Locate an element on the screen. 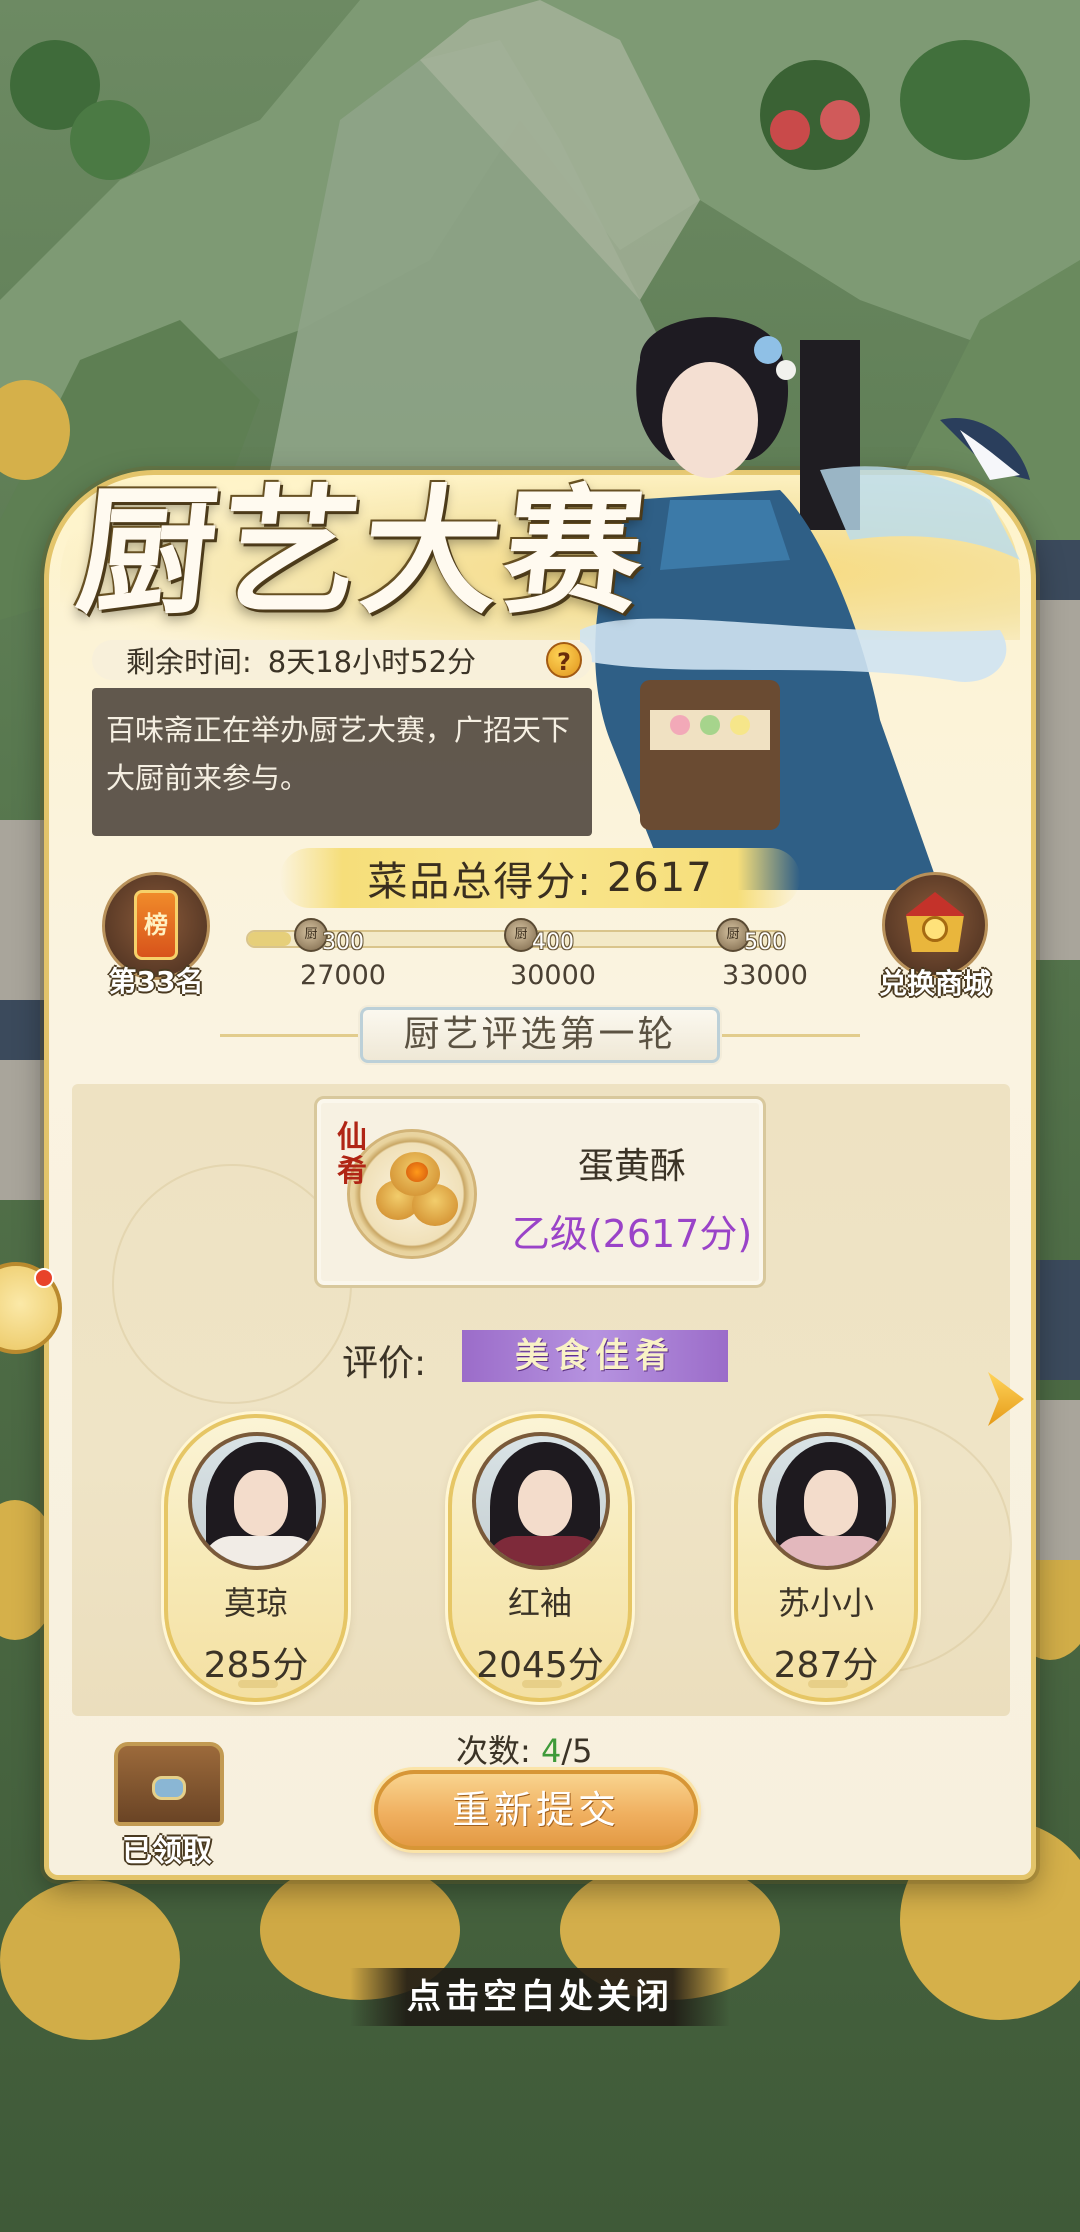 The image size is (1080, 2232). judge-card: 苏小小 287分 is located at coordinates (826, 1558).